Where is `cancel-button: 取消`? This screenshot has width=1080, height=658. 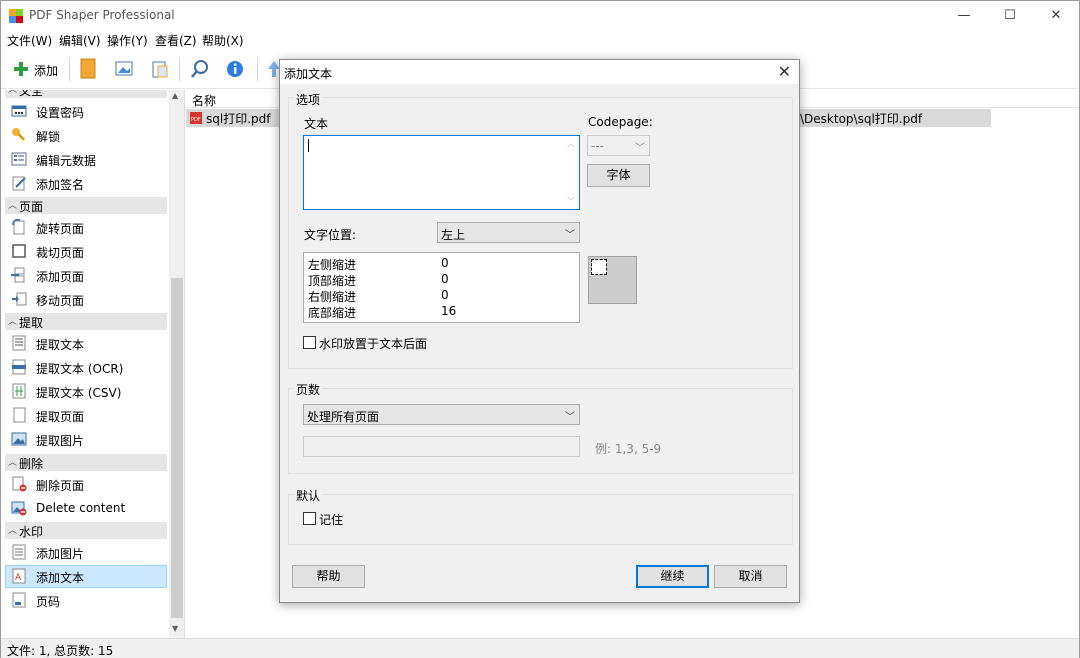 cancel-button: 取消 is located at coordinates (750, 576).